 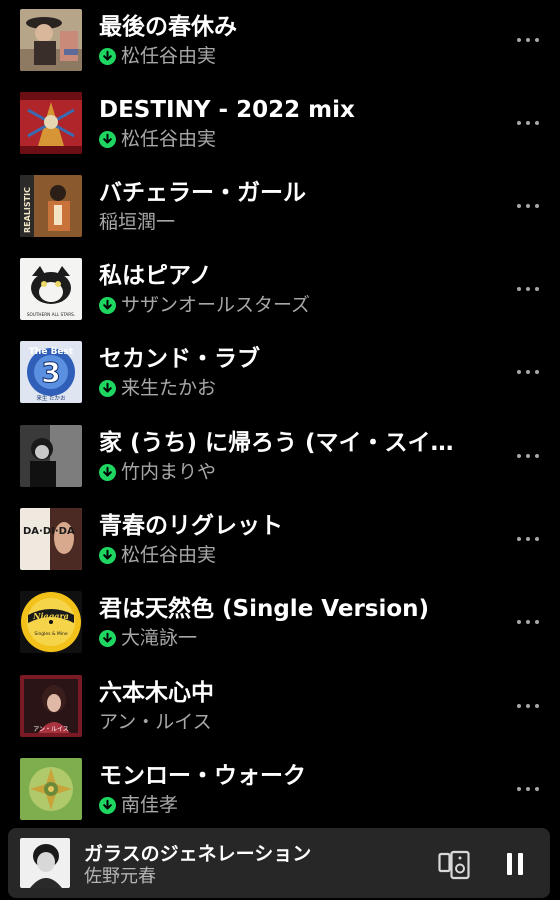 I want to click on album-art-subtext: 来生 たかお, so click(x=51, y=398).